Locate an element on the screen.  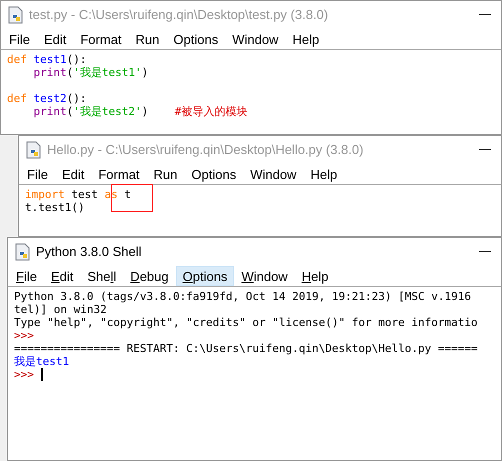
code-line: 我是test1 is located at coordinates (42, 361).